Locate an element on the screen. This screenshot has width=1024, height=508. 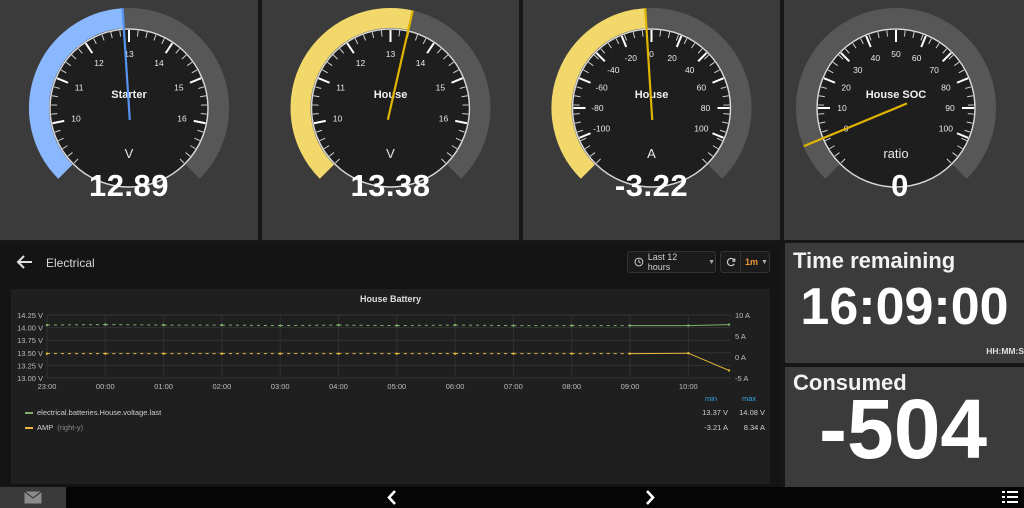
chevron-left-icon is located at coordinates (392, 497).